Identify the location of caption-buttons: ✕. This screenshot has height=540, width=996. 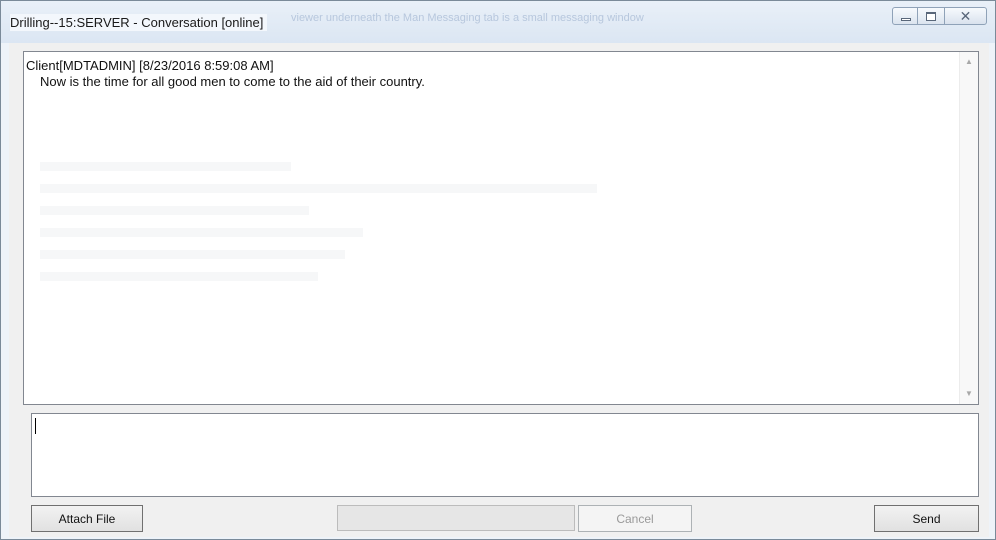
(939, 16).